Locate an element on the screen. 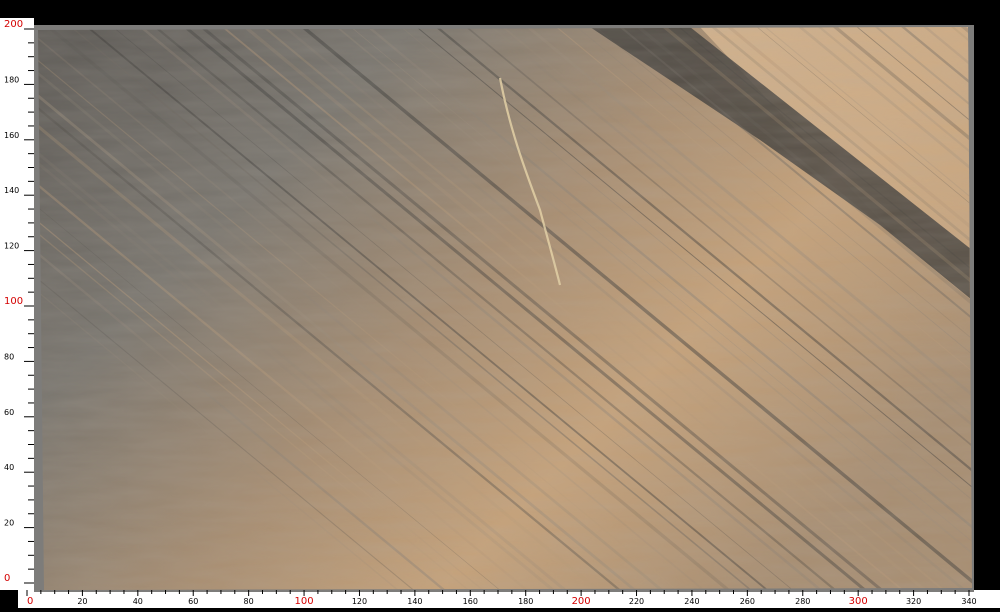 The height and width of the screenshot is (612, 1000). x-ruler-label: 260 is located at coordinates (747, 601).